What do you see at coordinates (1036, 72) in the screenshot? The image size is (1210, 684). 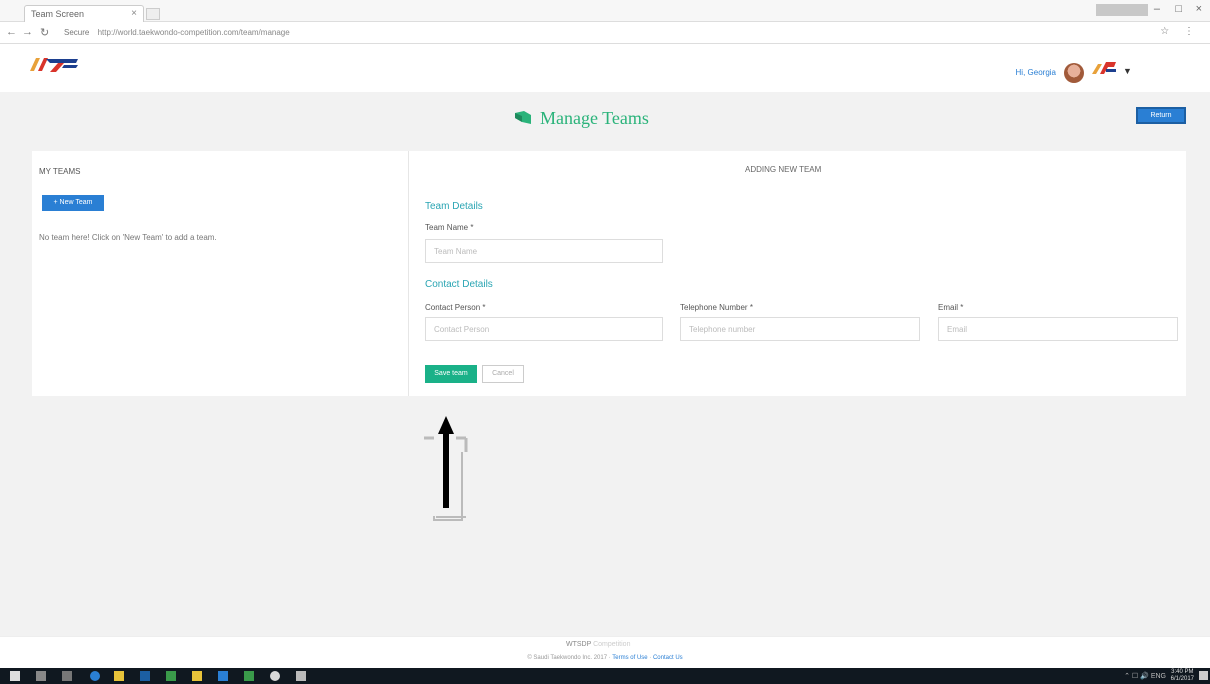 I see `user-name-link: Hi, Georgia` at bounding box center [1036, 72].